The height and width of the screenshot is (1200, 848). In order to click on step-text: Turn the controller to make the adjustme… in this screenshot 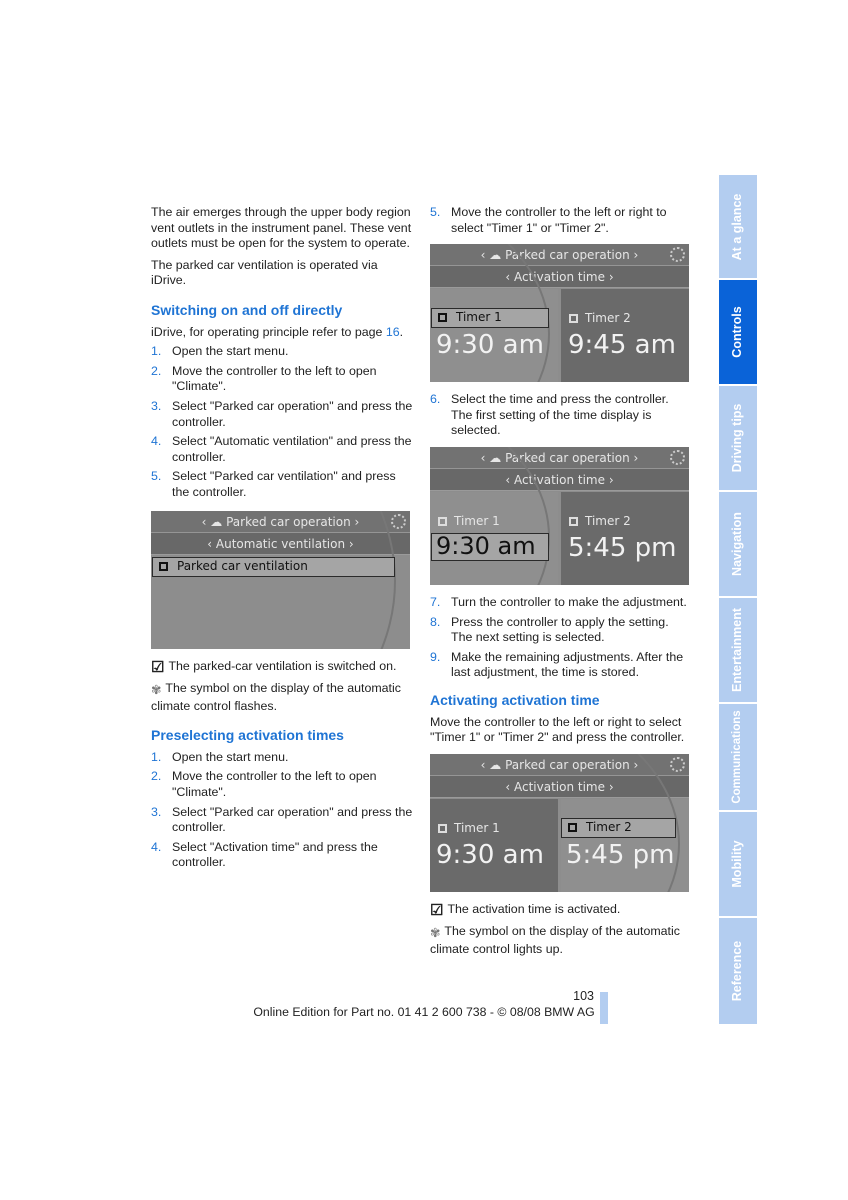, I will do `click(569, 601)`.